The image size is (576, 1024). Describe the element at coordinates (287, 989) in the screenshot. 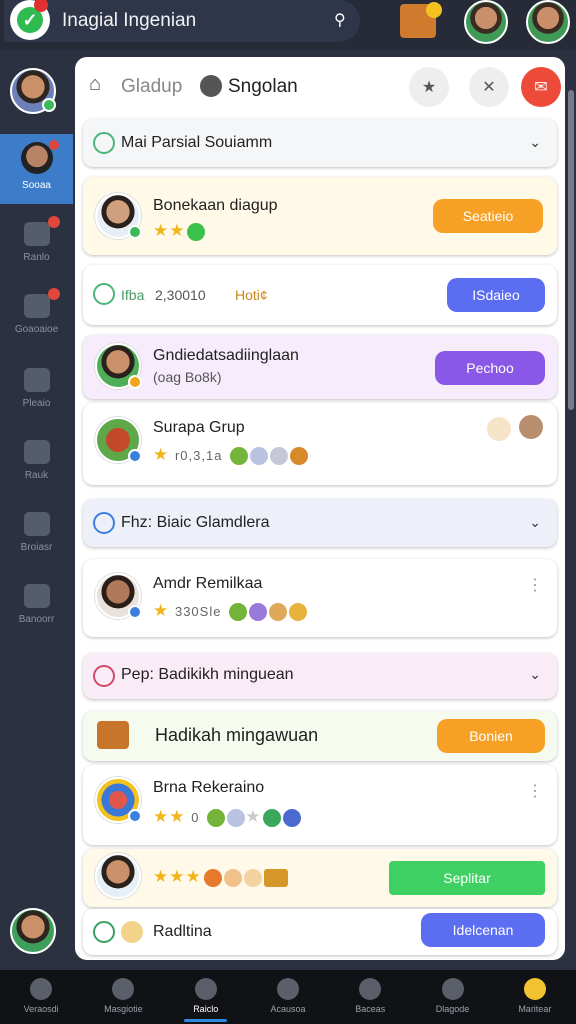

I see `account-icon` at that location.